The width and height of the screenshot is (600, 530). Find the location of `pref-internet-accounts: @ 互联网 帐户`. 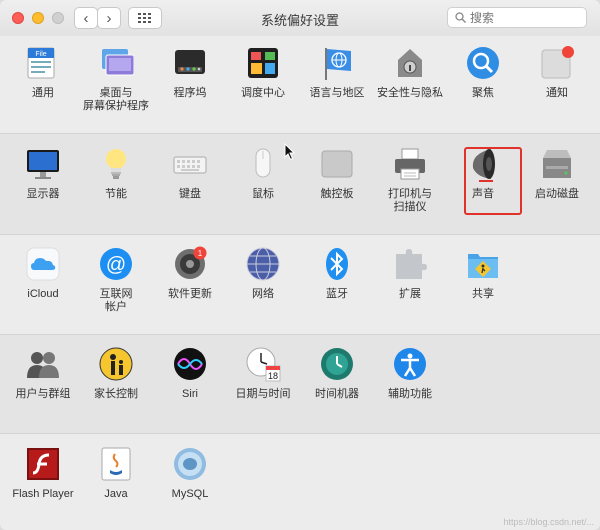

pref-internet-accounts: @ 互联网 帐户 is located at coordinates (116, 291).